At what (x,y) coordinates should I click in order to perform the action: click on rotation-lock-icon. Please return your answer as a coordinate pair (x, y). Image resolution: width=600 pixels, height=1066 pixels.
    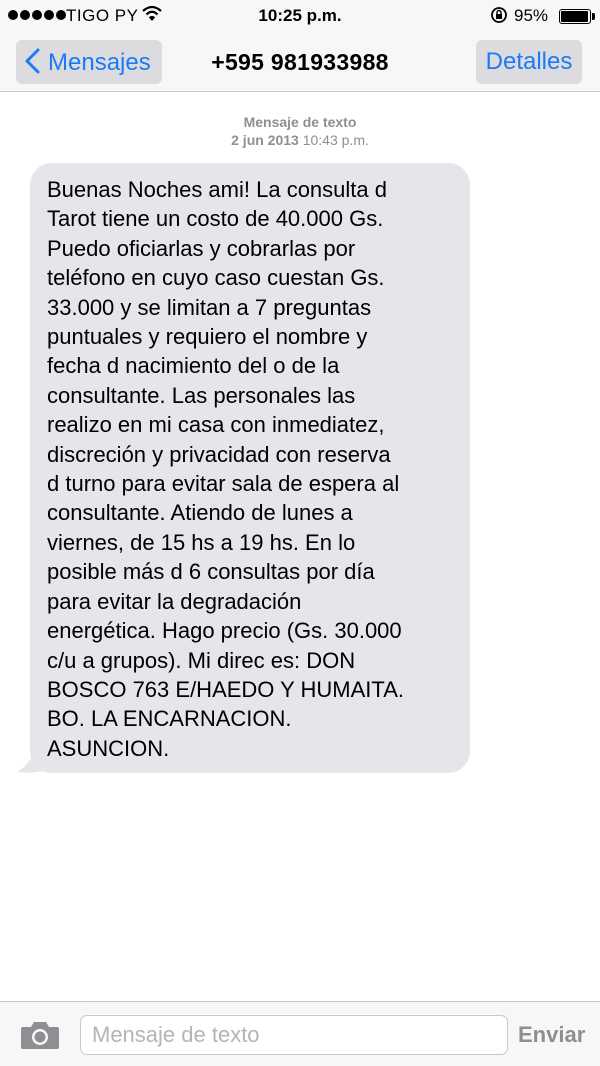
    Looking at the image, I should click on (499, 15).